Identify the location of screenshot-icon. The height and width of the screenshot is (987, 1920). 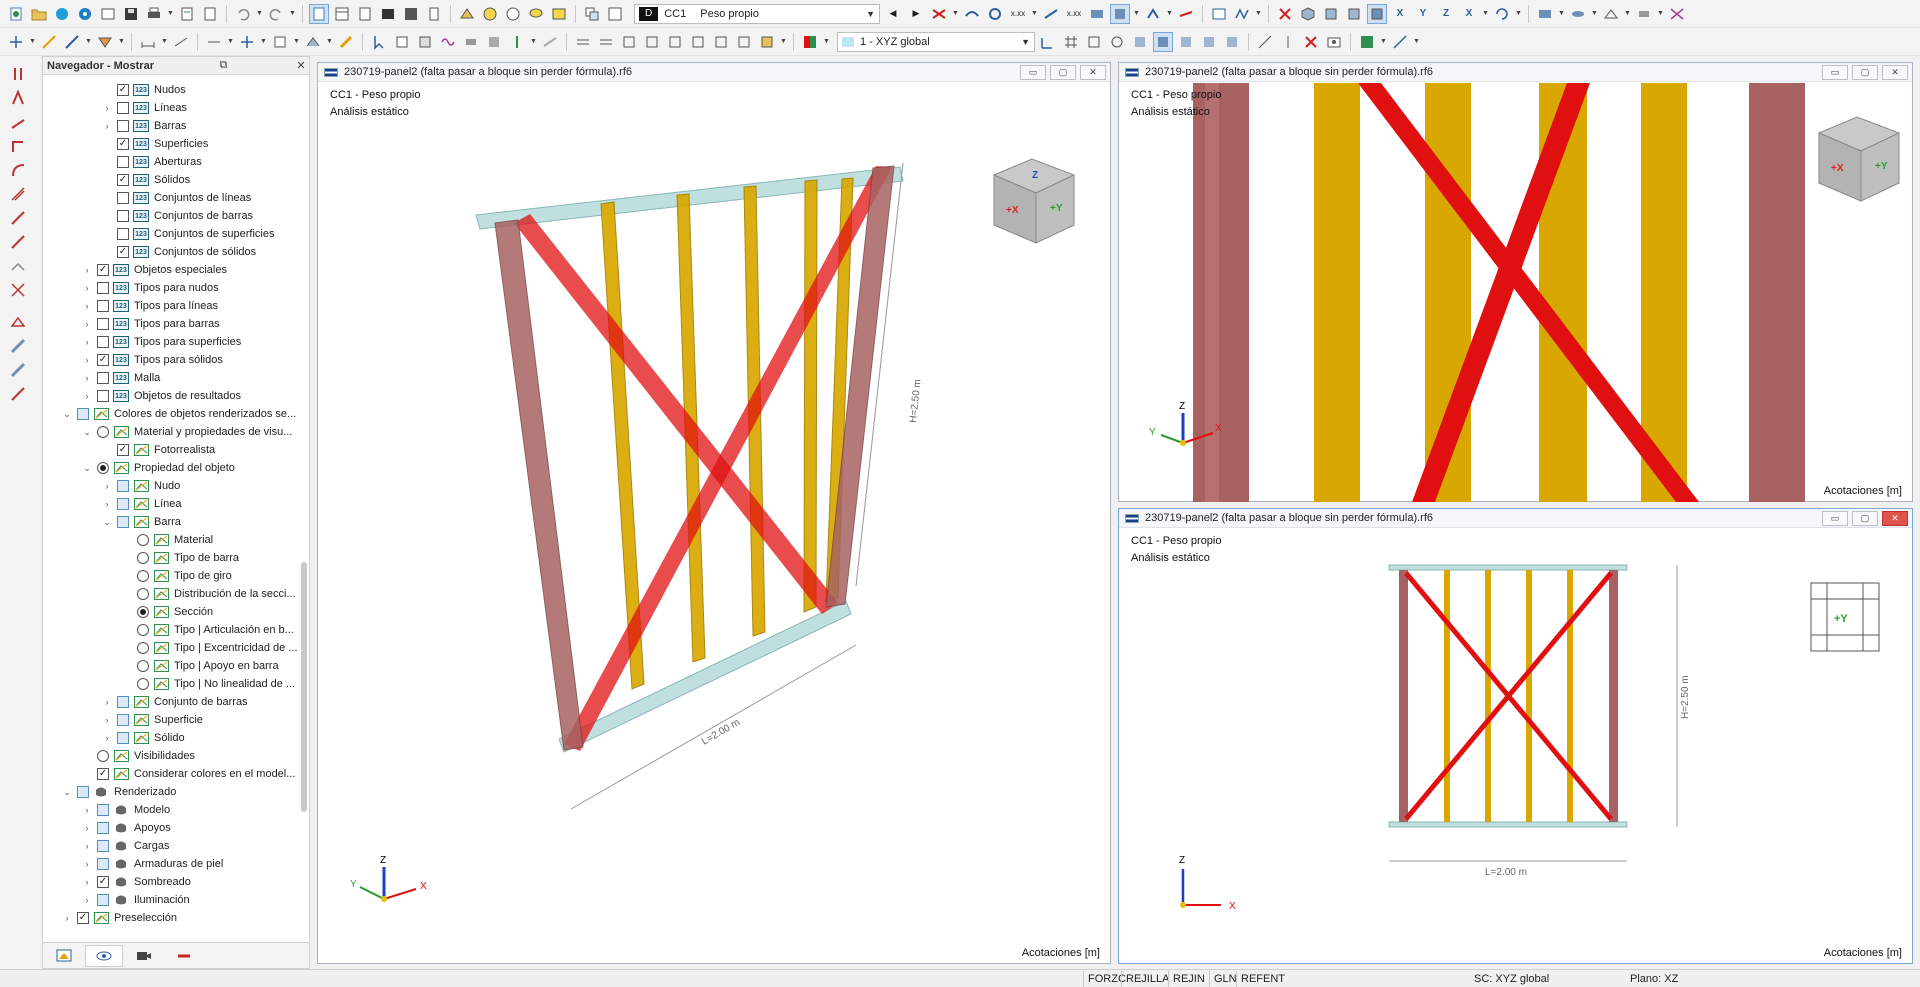
(1334, 42).